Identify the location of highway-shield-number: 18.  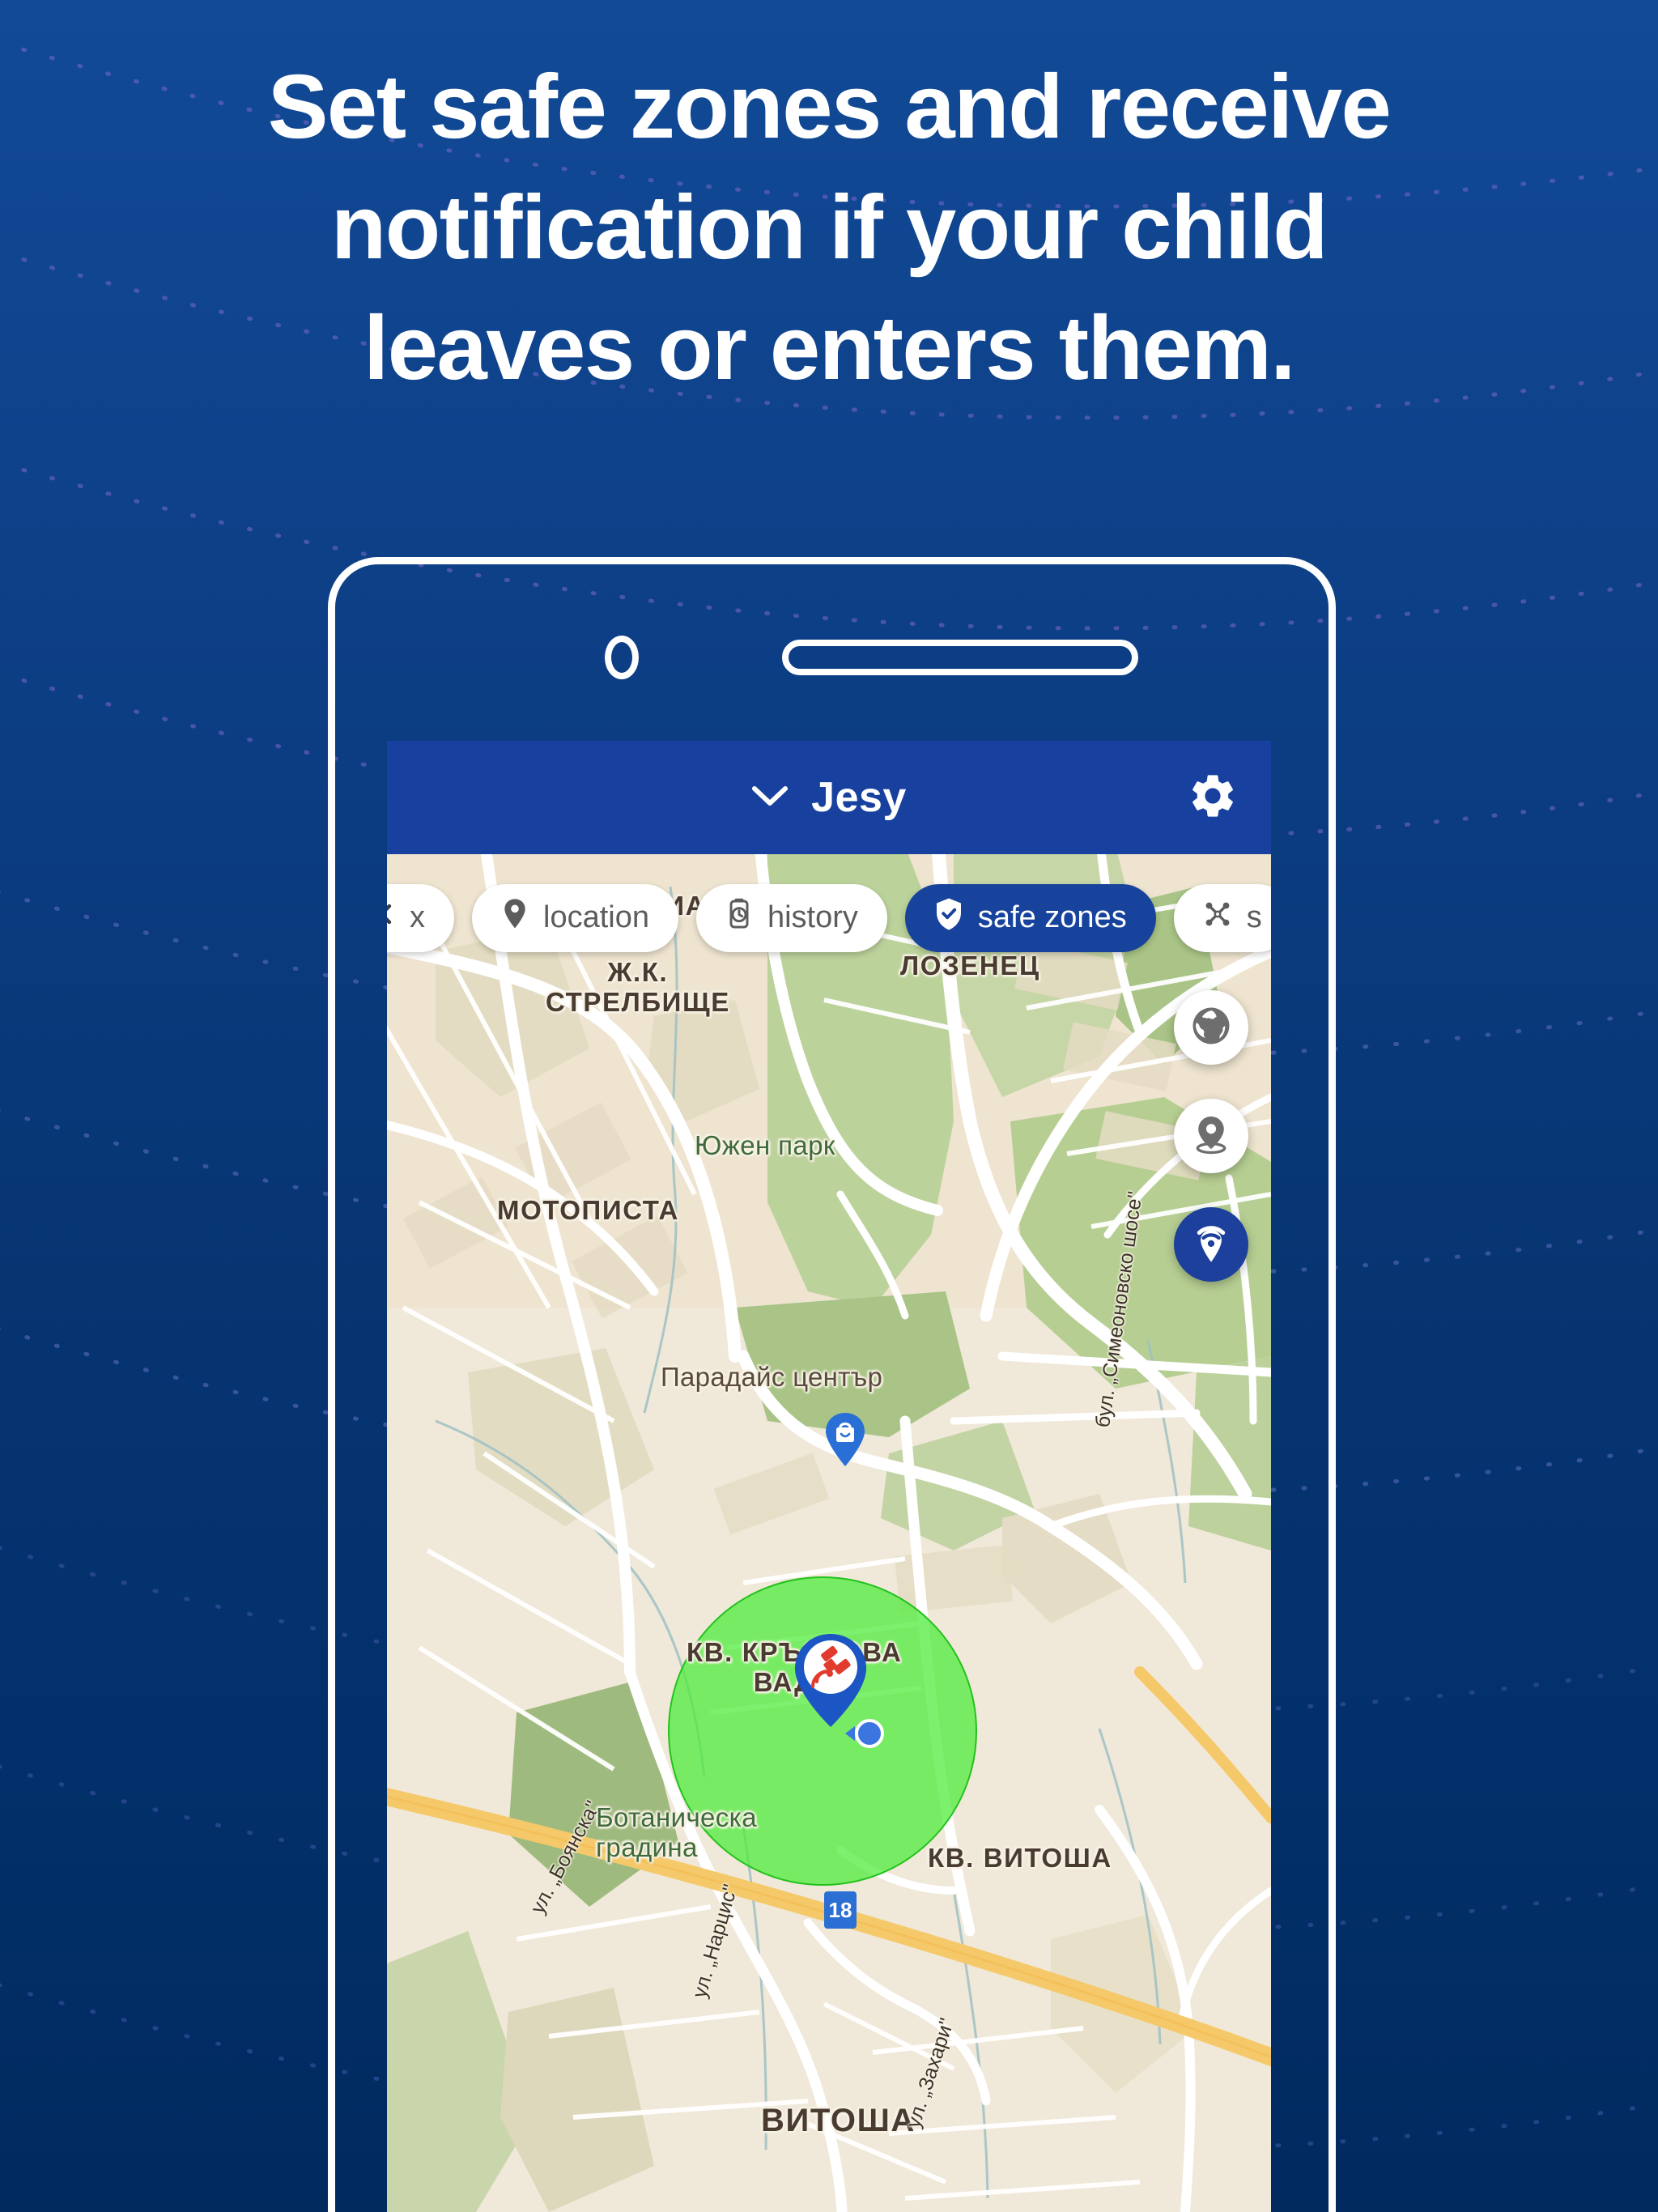
(840, 1910).